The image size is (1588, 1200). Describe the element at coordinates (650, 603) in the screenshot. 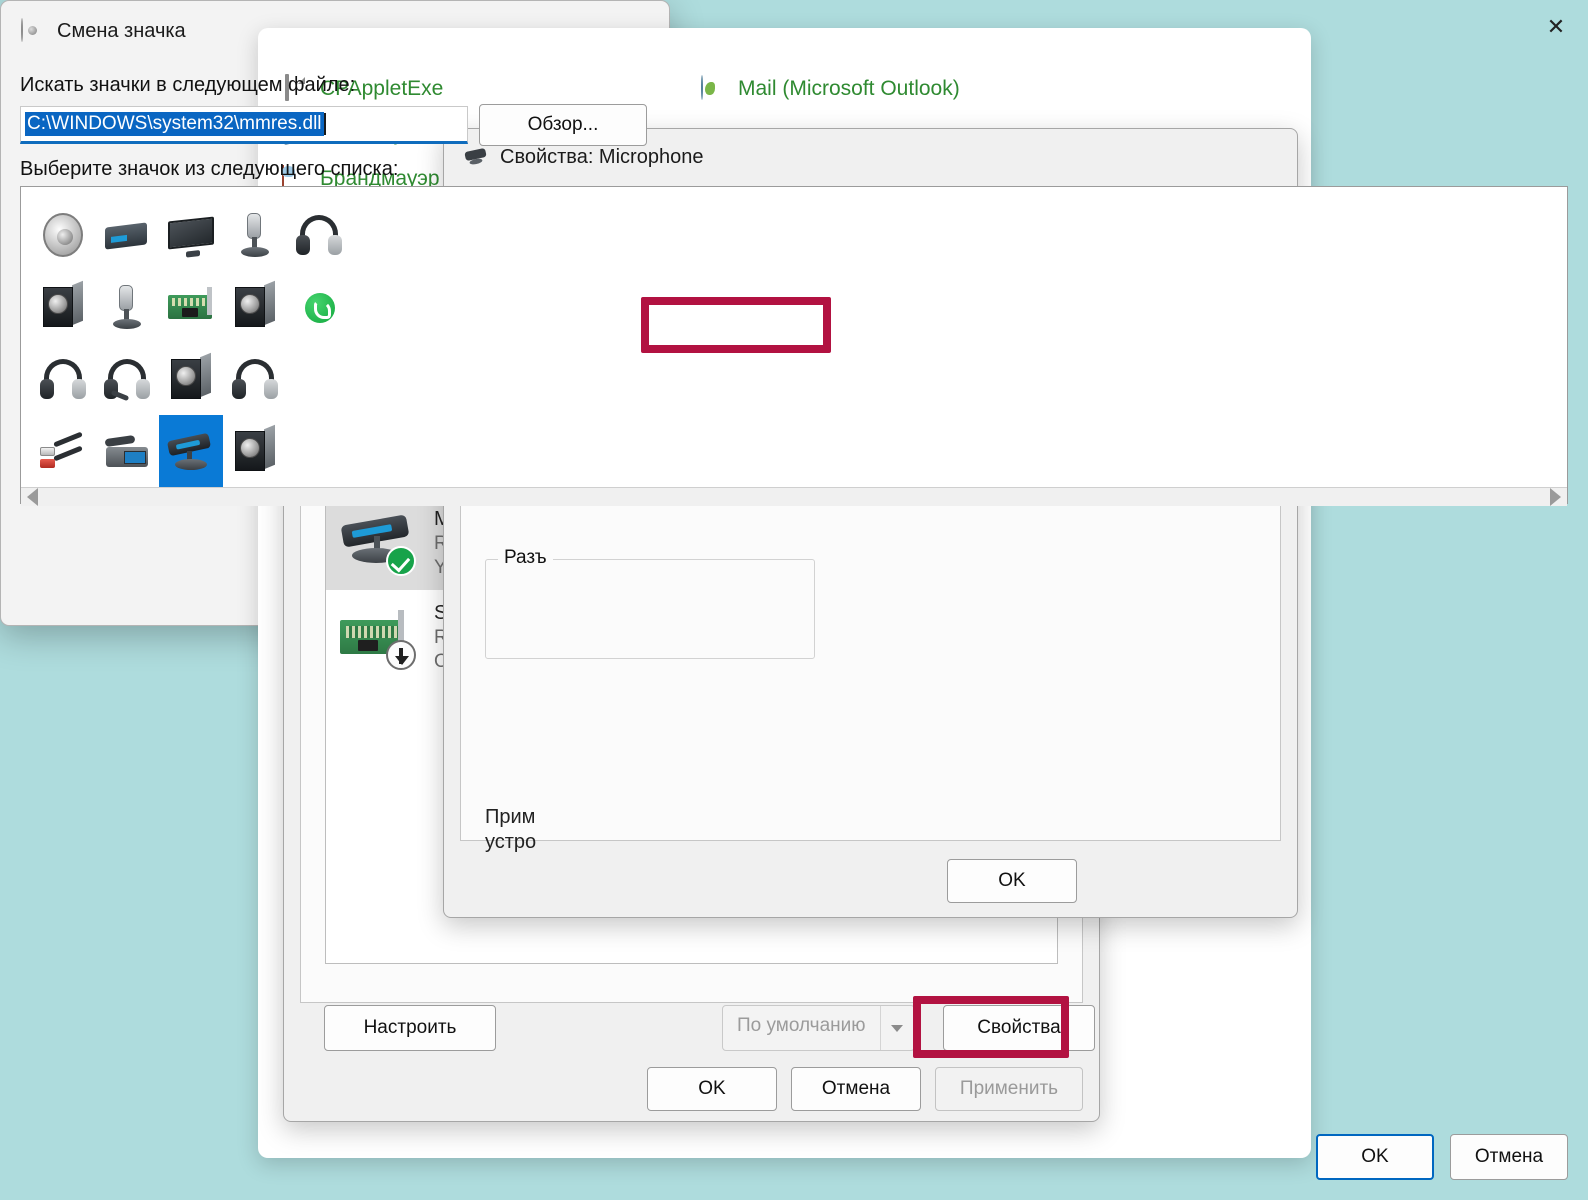

I see `jack-group: Разъ` at that location.